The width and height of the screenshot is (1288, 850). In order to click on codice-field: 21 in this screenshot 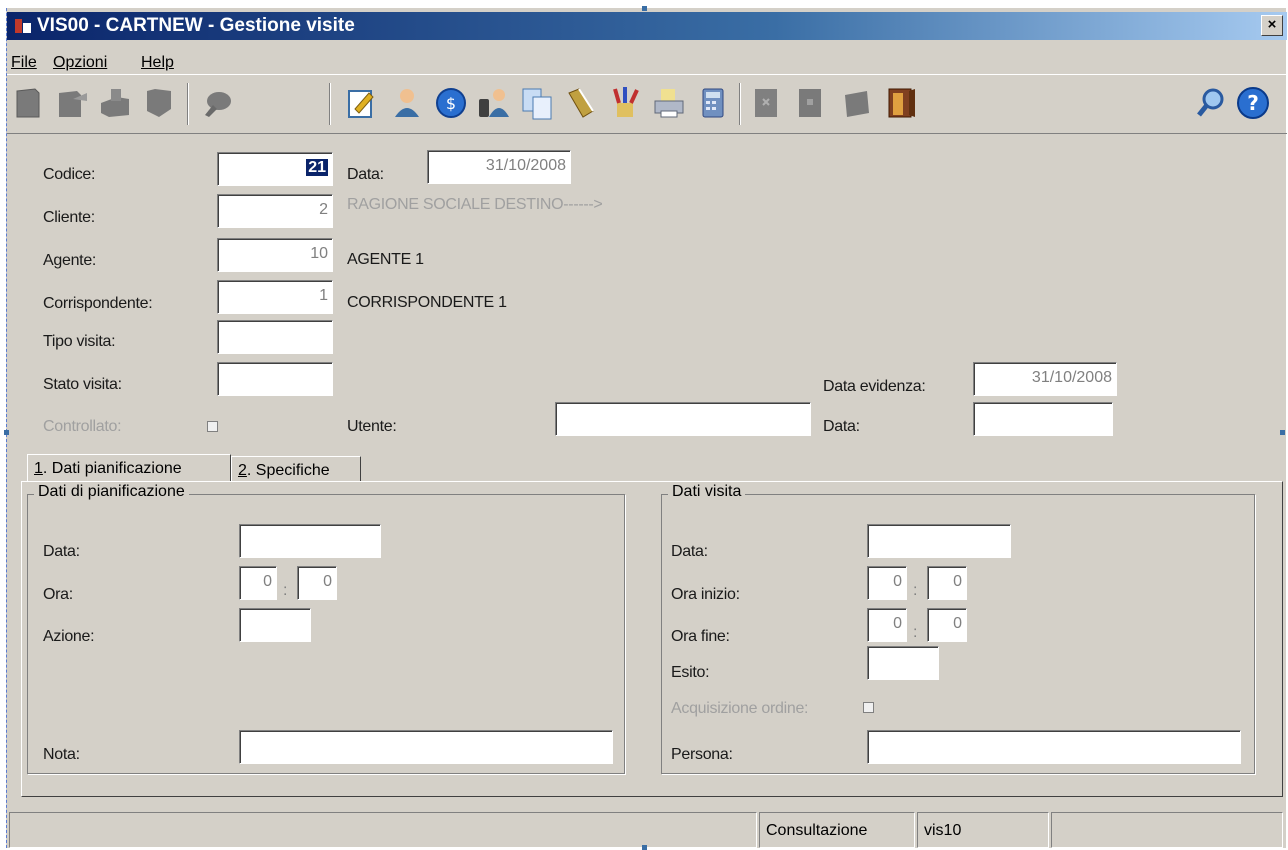, I will do `click(275, 169)`.